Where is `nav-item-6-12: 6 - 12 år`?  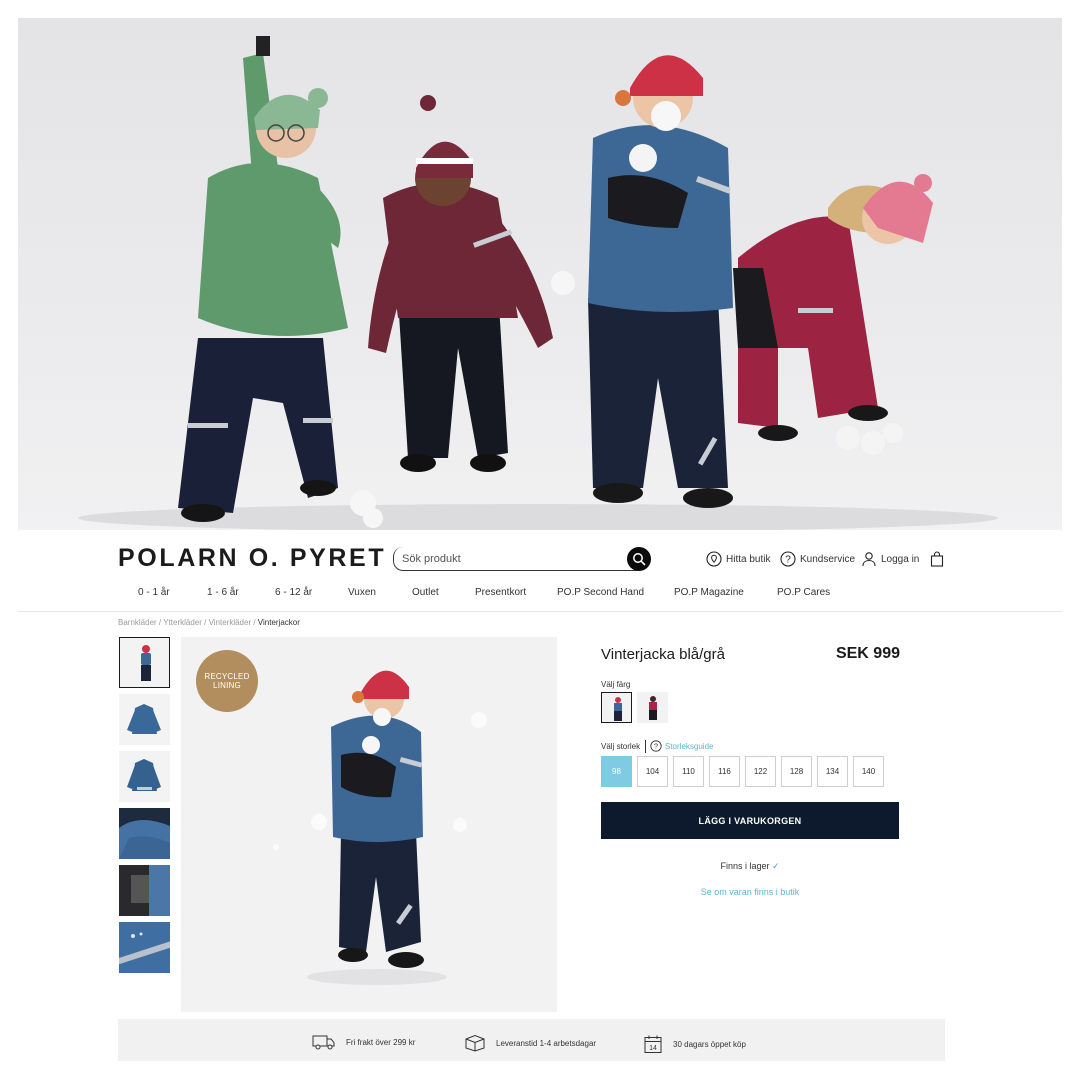 nav-item-6-12: 6 - 12 år is located at coordinates (293, 592).